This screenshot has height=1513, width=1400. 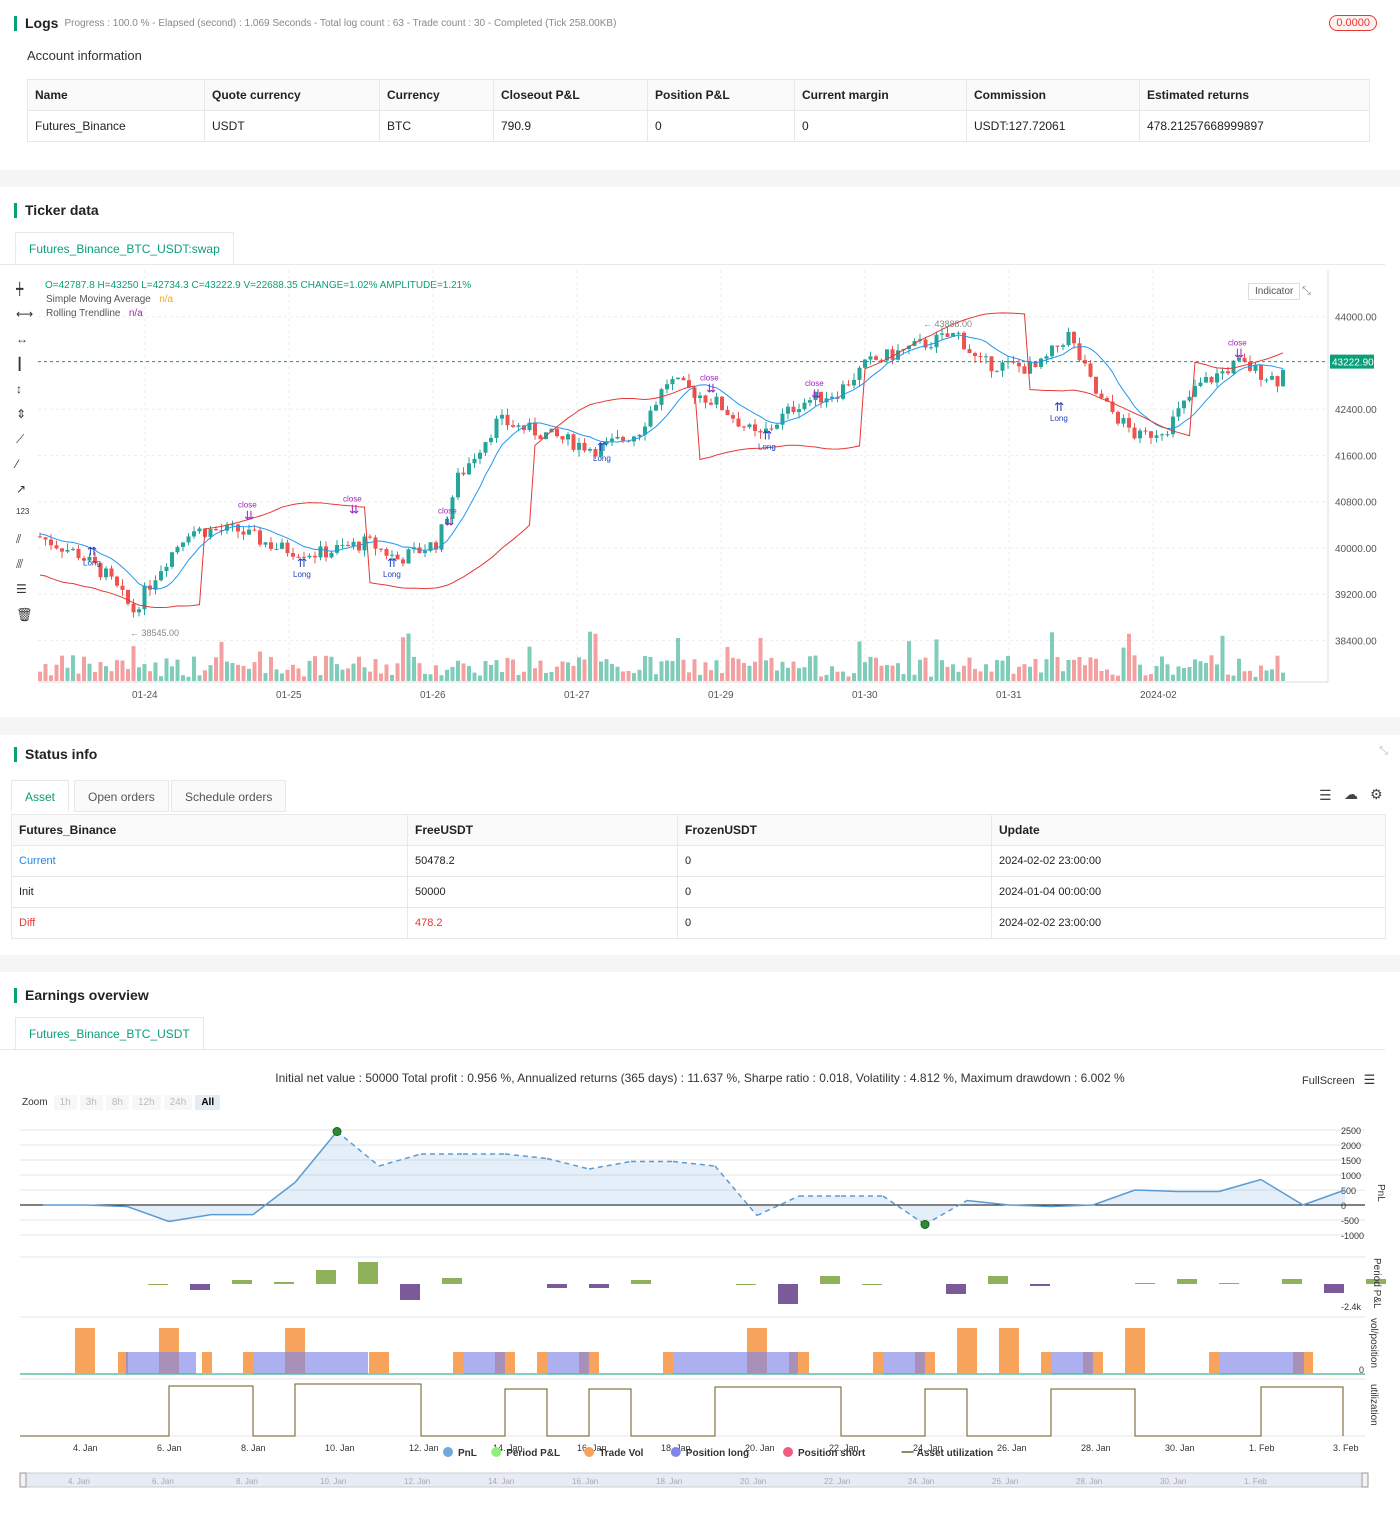 What do you see at coordinates (27, 319) in the screenshot?
I see `horizontal-ray-tool-icon: ⟷` at bounding box center [27, 319].